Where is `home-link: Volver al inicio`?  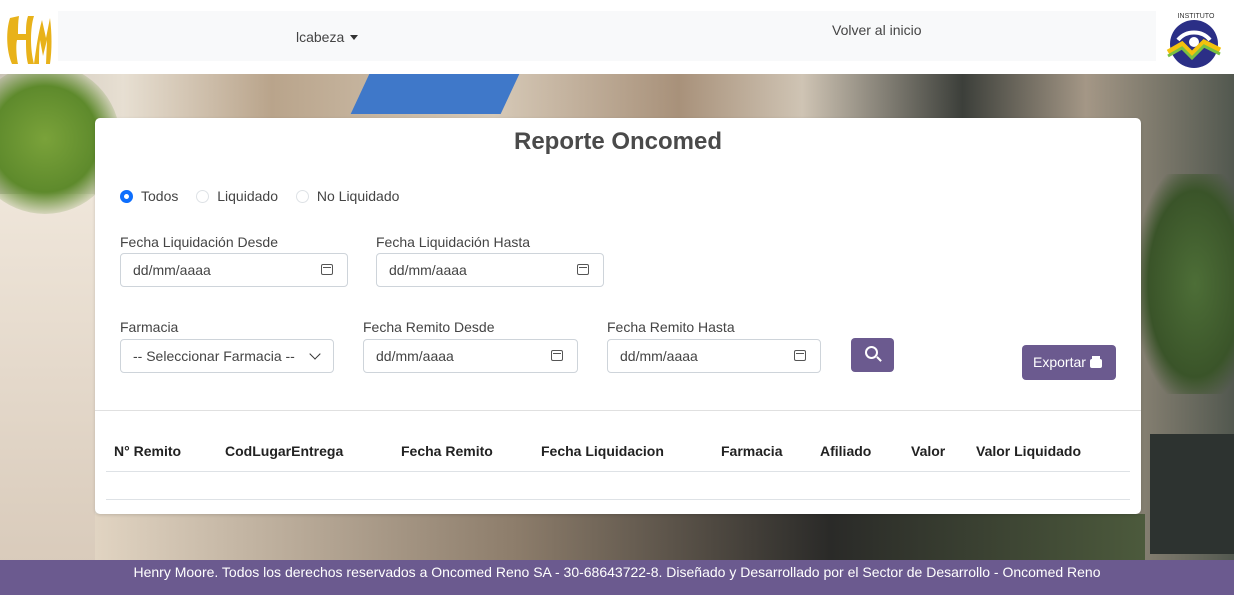
home-link: Volver al inicio is located at coordinates (877, 30).